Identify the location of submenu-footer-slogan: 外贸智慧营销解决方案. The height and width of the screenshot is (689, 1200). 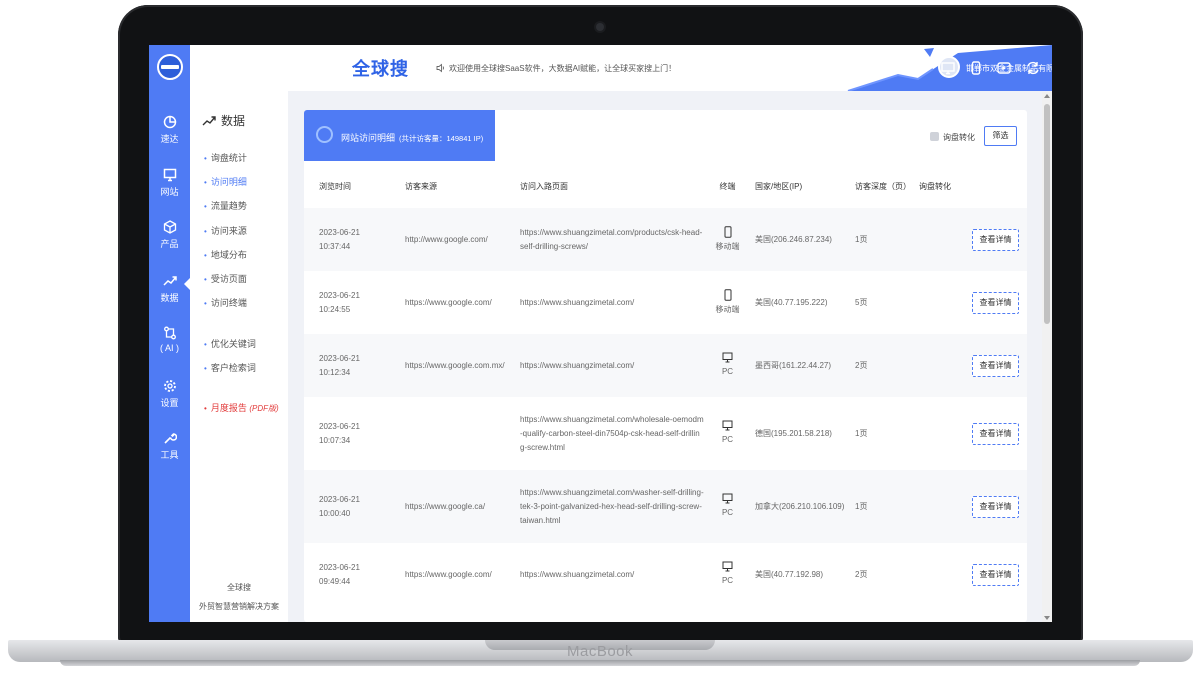
(239, 606).